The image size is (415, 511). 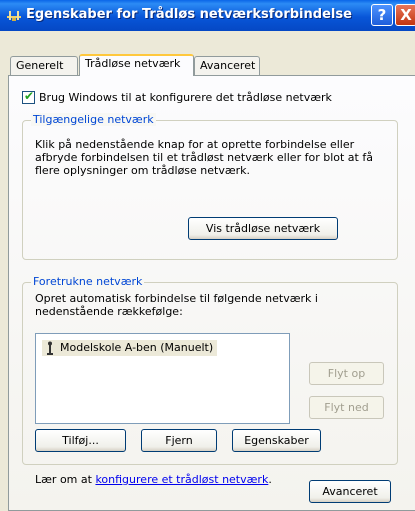 I want to click on close-icon: X, so click(x=406, y=15).